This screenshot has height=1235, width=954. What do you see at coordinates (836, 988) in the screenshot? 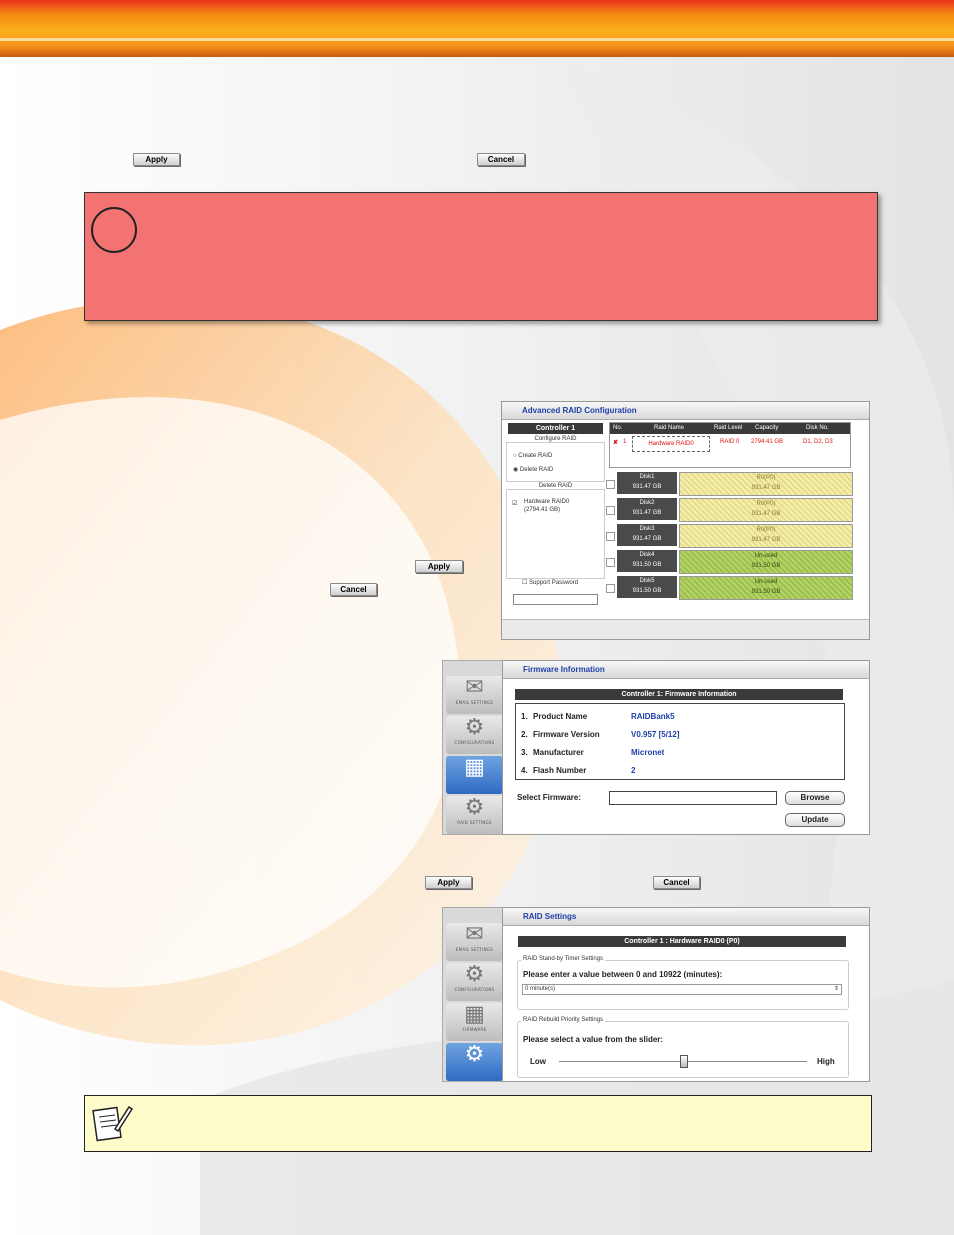
I see `spinner-icon: ⇕` at bounding box center [836, 988].